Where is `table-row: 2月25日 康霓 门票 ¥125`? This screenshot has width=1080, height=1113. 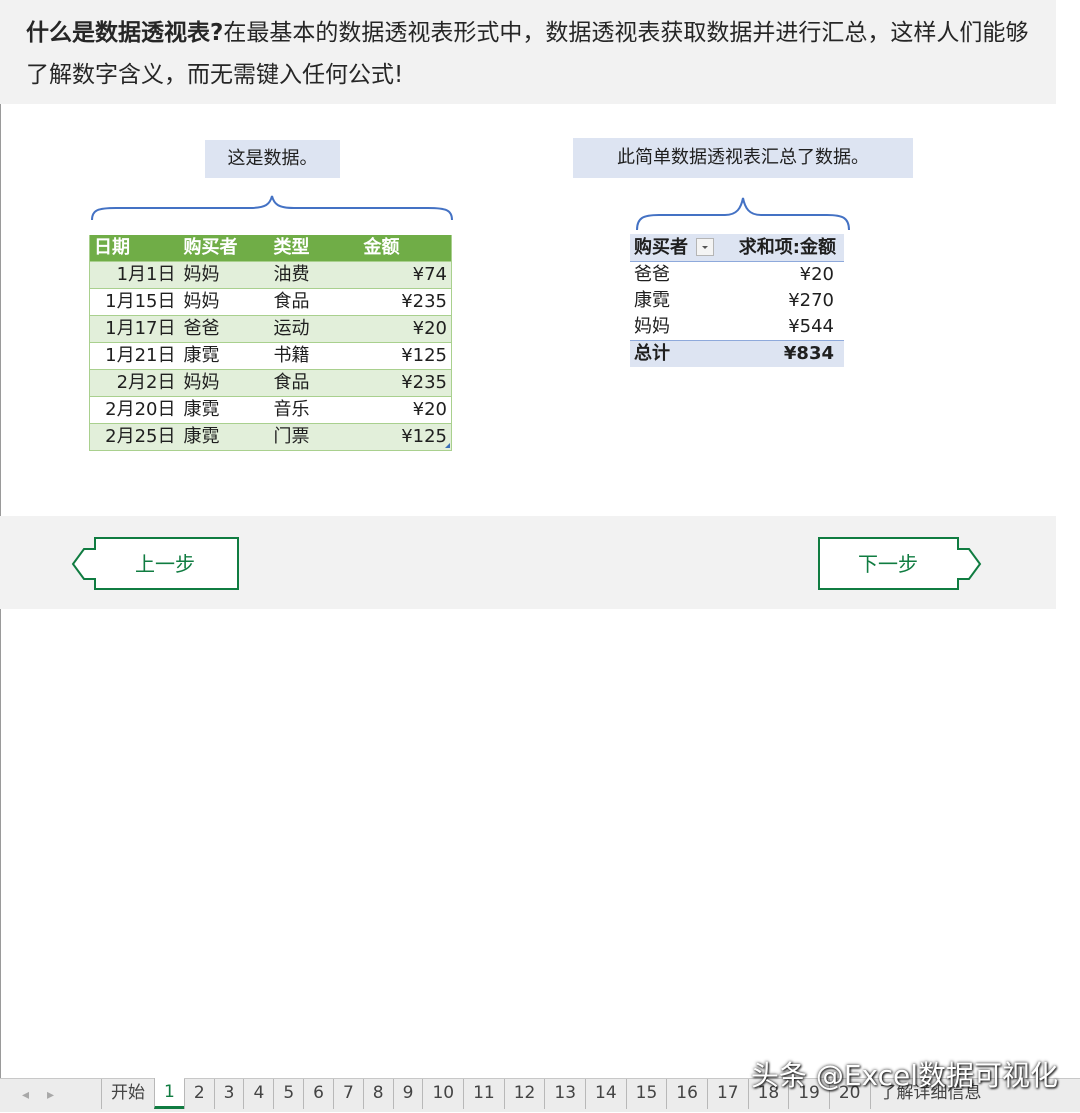 table-row: 2月25日 康霓 门票 ¥125 is located at coordinates (270, 437).